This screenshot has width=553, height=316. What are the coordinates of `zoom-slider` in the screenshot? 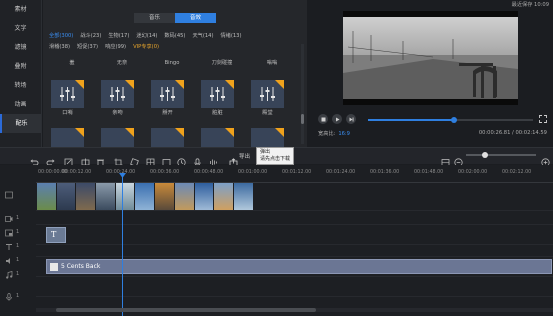 It's located at (501, 155).